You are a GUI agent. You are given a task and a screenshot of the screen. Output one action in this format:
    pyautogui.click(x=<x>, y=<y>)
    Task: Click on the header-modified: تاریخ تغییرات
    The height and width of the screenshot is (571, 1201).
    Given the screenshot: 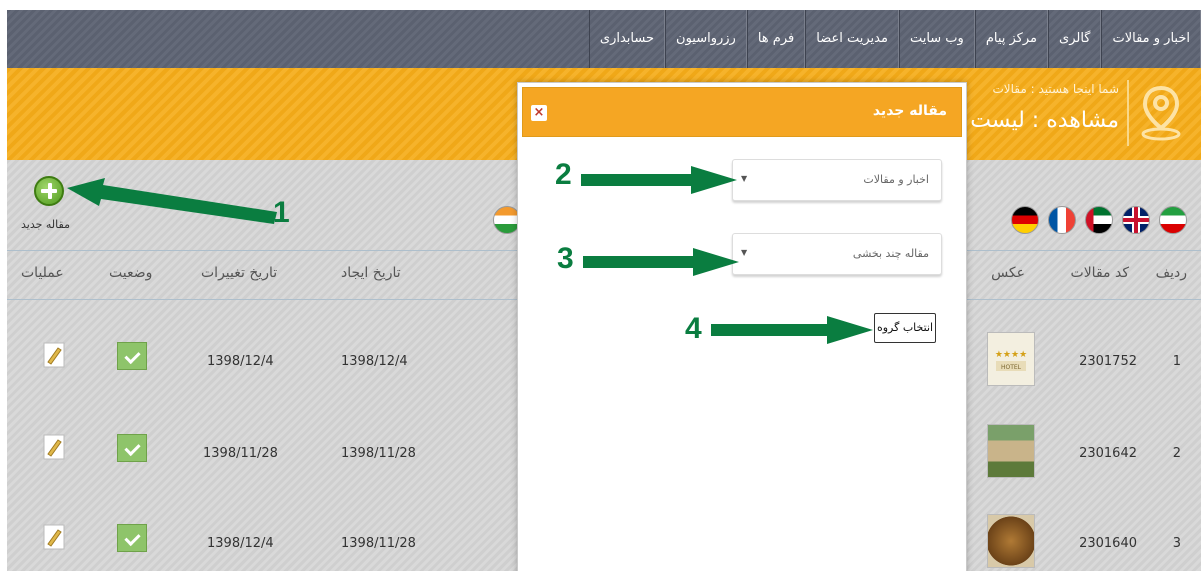 What is the action you would take?
    pyautogui.click(x=239, y=273)
    